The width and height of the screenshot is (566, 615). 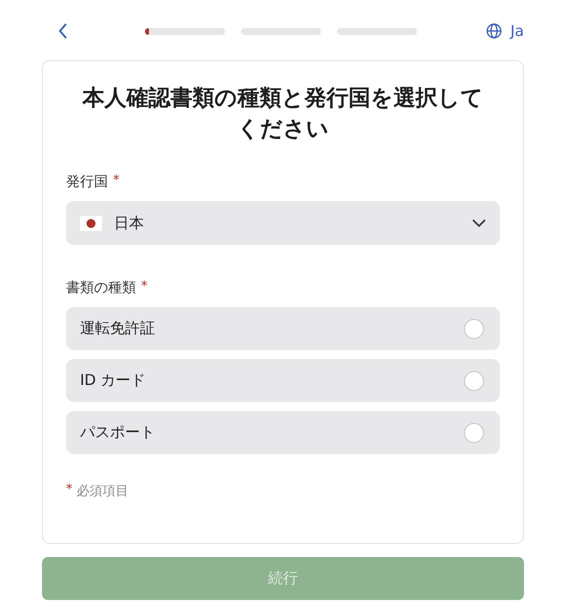 I want to click on field-label: 発行国, so click(x=87, y=182).